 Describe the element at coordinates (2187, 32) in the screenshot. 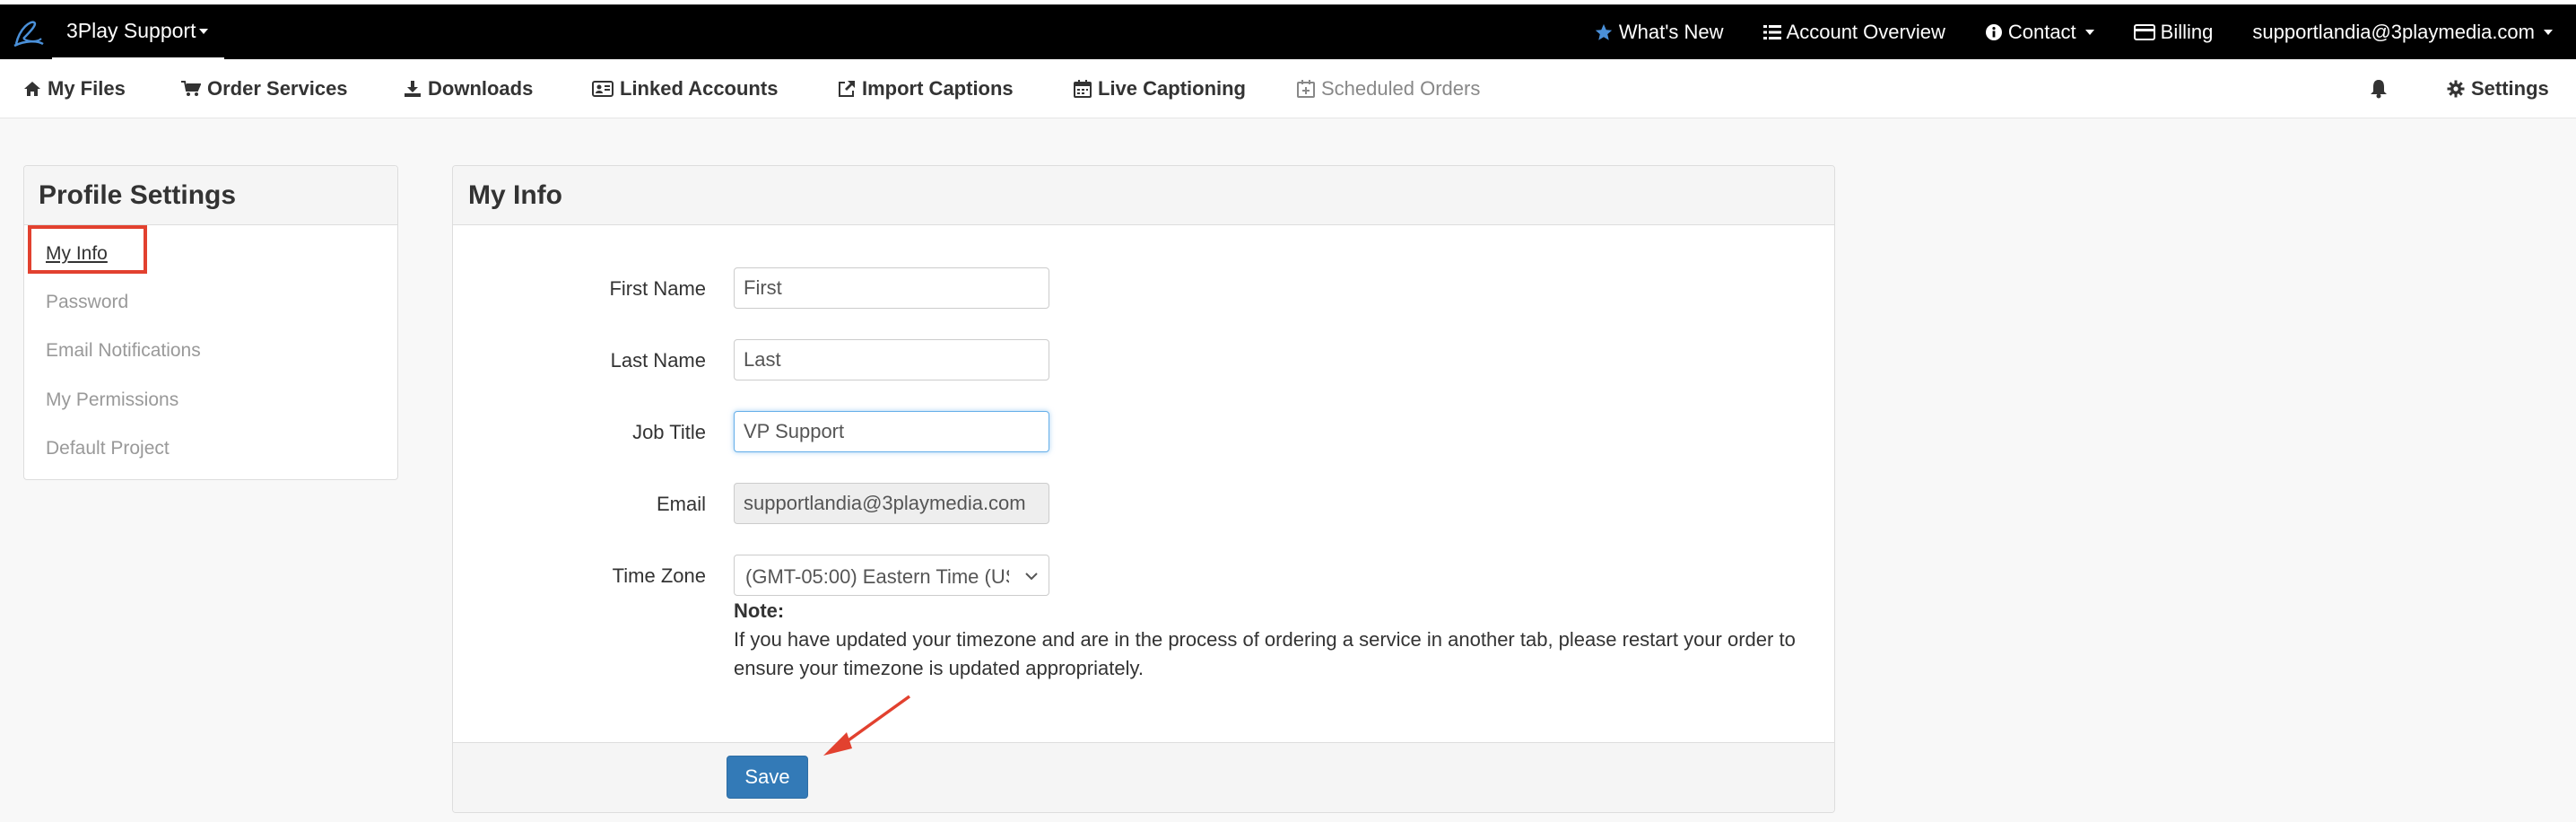

I see `billing-label: Billing` at that location.